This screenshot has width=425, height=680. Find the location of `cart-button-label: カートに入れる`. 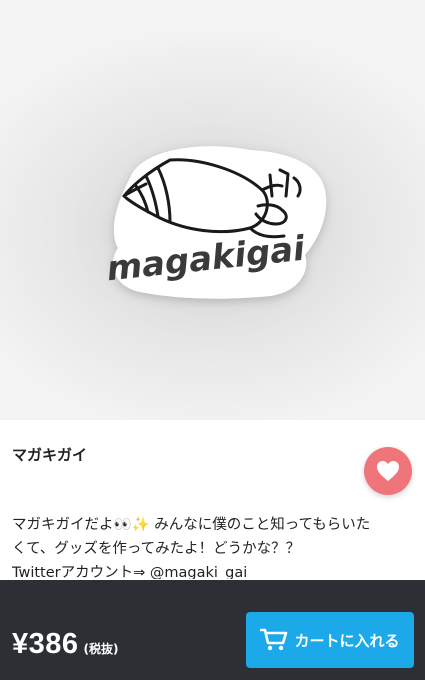

cart-button-label: カートに入れる is located at coordinates (347, 640).